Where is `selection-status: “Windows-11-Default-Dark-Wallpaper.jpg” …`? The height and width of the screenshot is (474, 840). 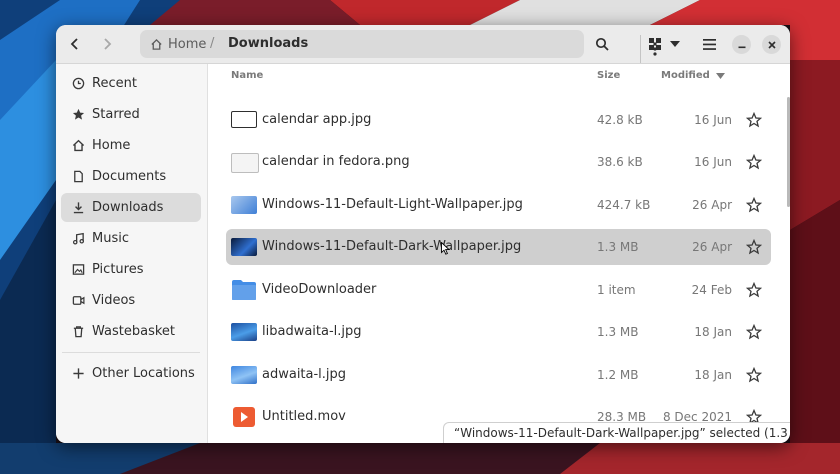 selection-status: “Windows-11-Default-Dark-Wallpaper.jpg” … is located at coordinates (616, 432).